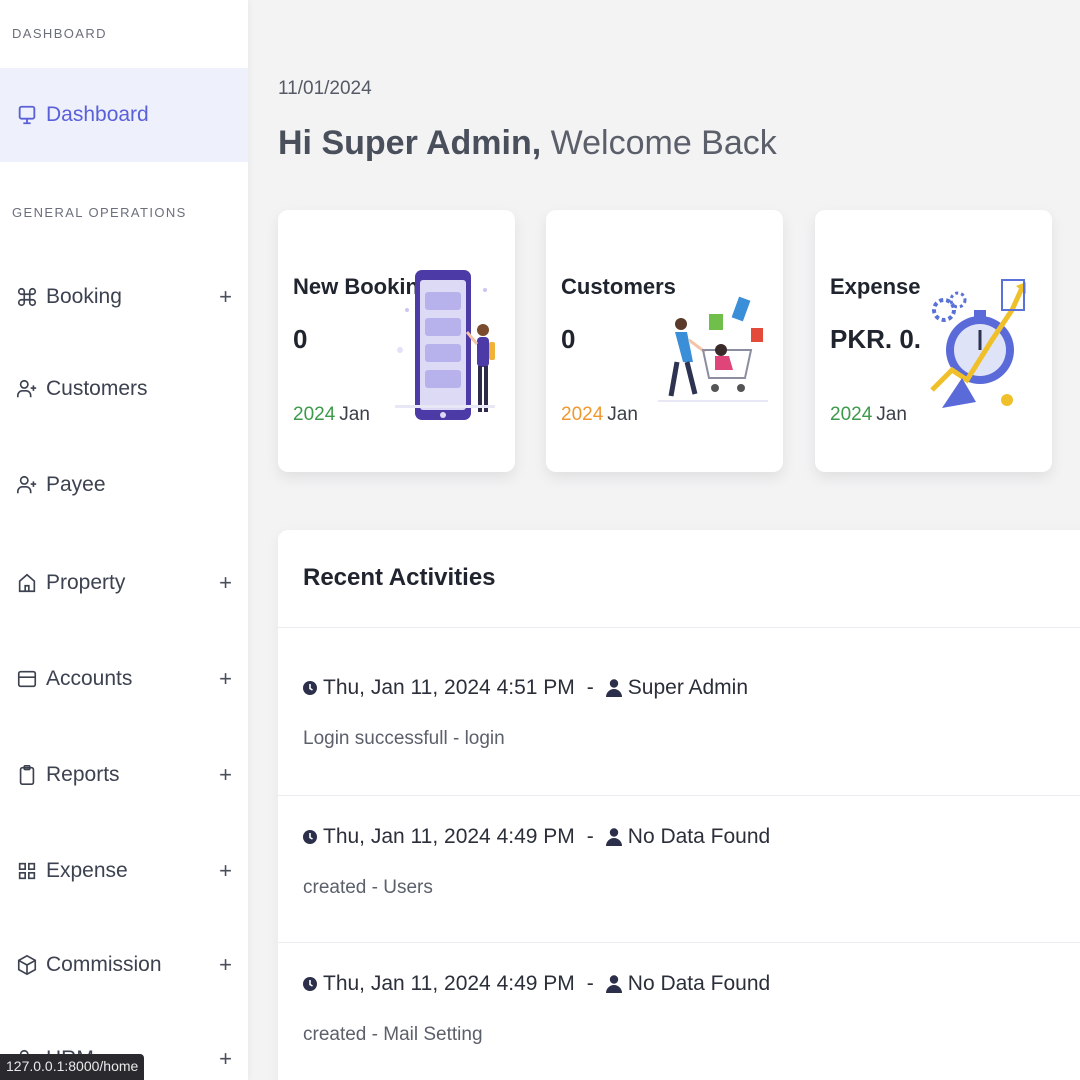  I want to click on stat-card-new-booking: New Booking 0 2024 Jan, so click(396, 341).